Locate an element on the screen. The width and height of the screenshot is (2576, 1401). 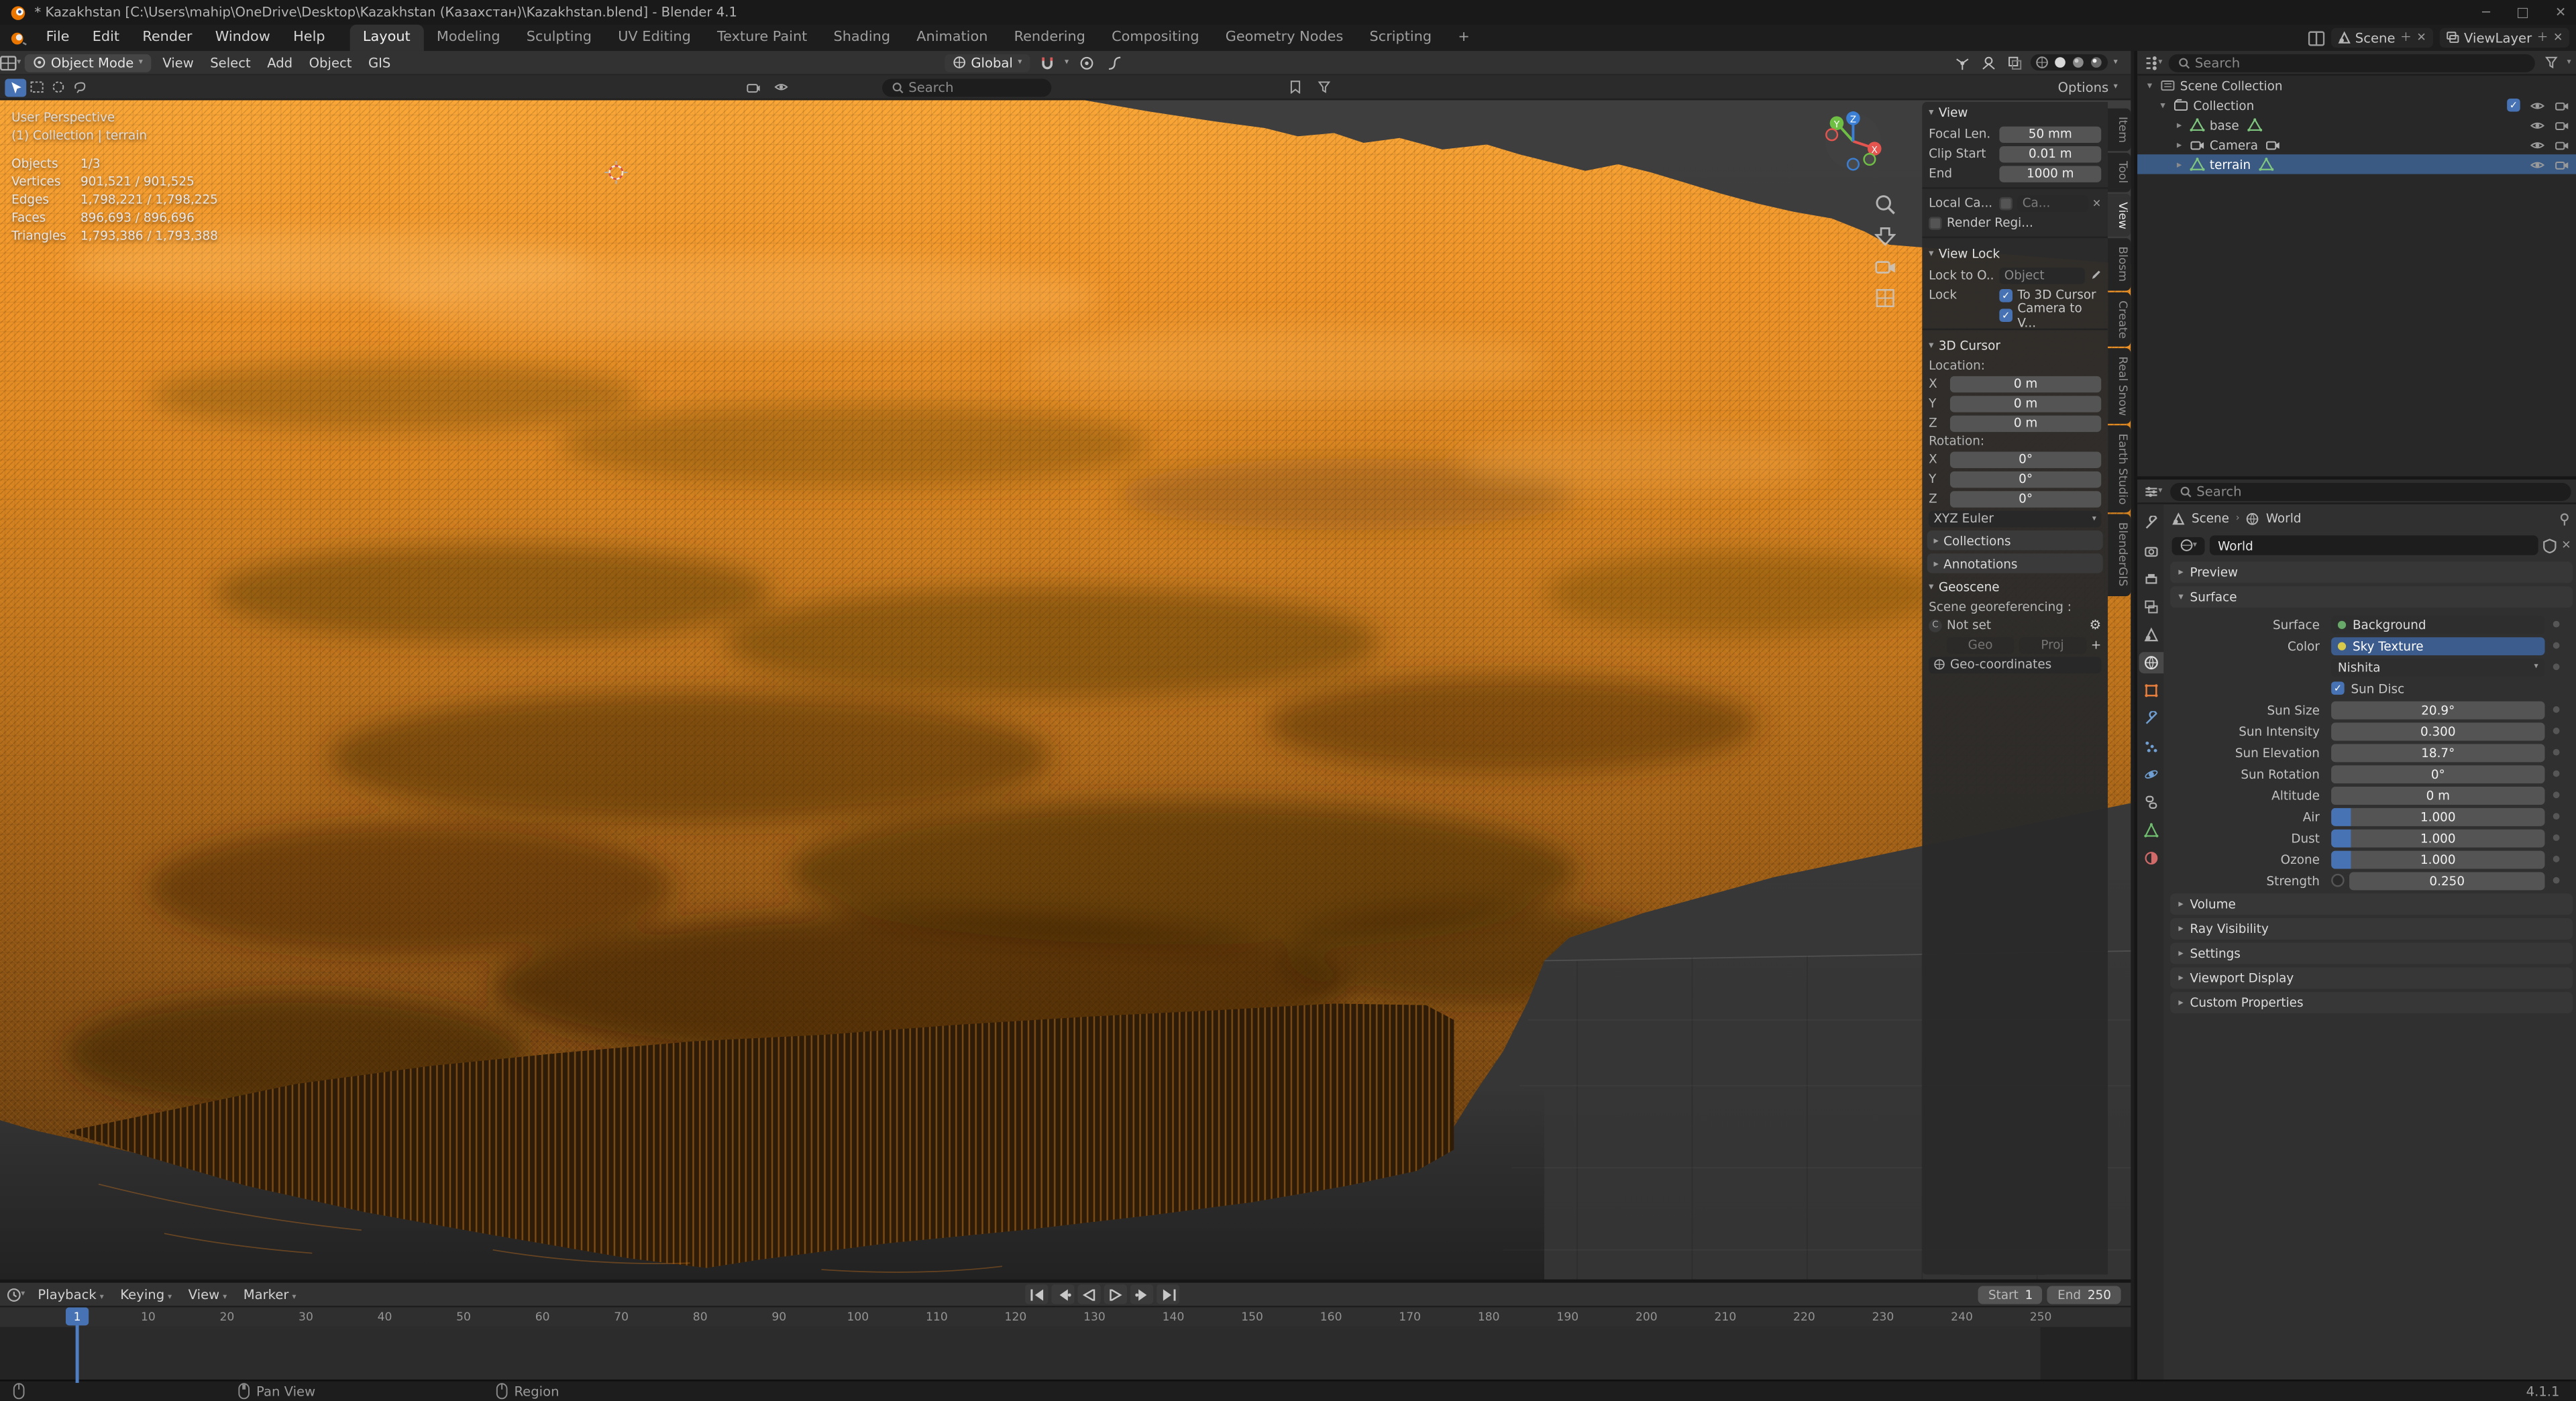
cursor-rotation-x-field: 0° is located at coordinates (2025, 459).